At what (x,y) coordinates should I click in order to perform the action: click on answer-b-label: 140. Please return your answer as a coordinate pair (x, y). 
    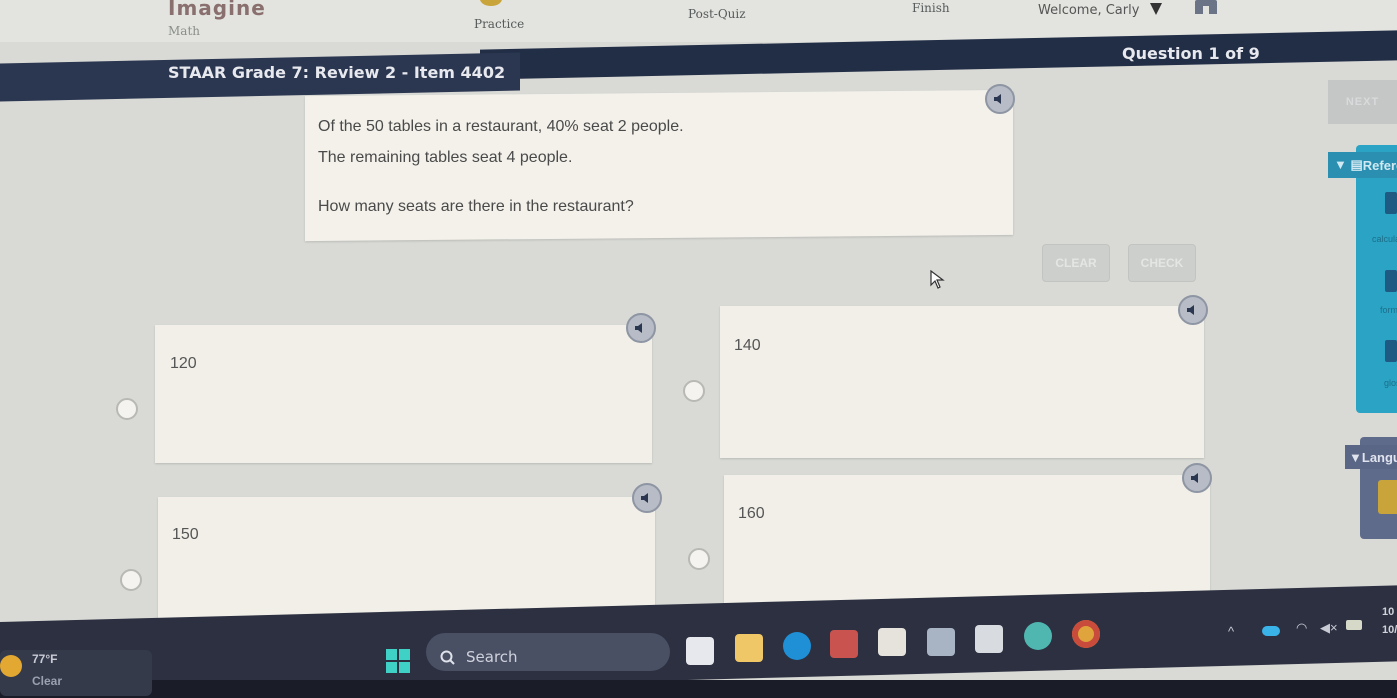
    Looking at the image, I should click on (747, 345).